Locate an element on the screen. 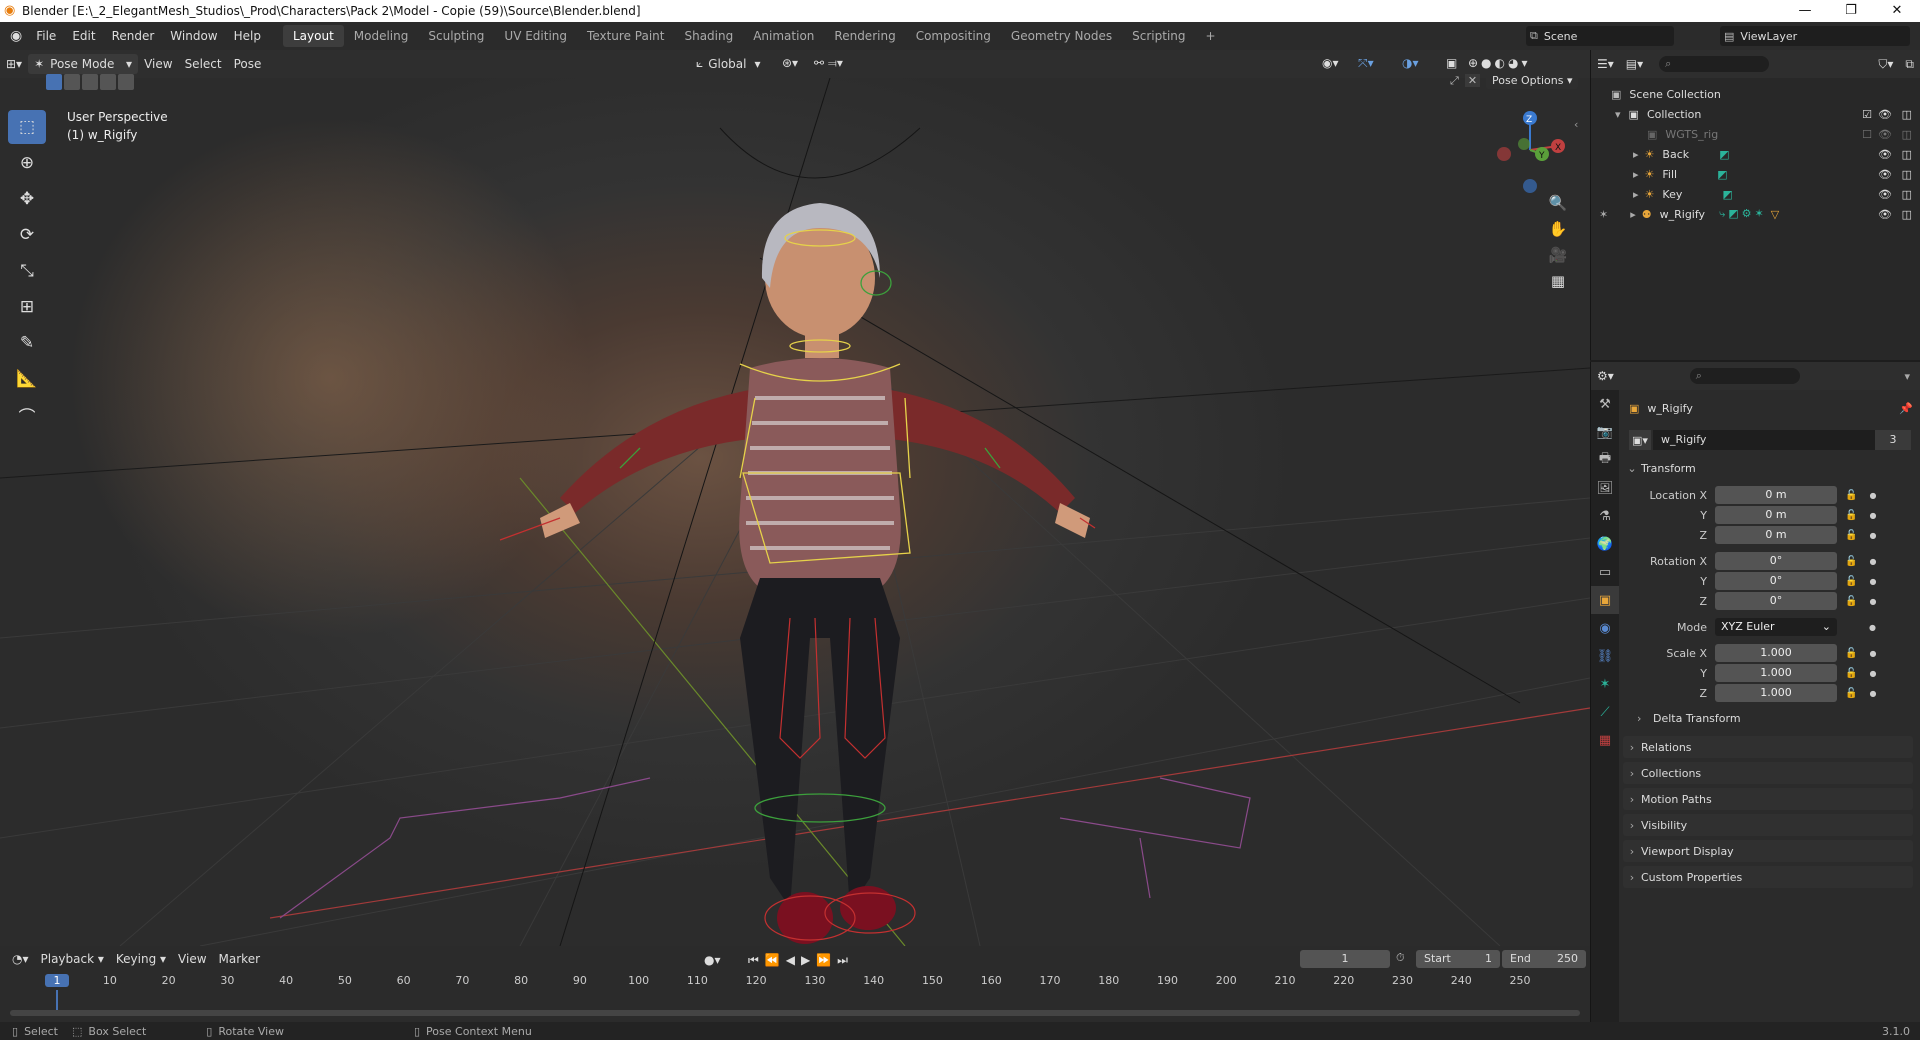 This screenshot has height=1040, width=1920. annotate-tool-icon: ✎ is located at coordinates (27, 343).